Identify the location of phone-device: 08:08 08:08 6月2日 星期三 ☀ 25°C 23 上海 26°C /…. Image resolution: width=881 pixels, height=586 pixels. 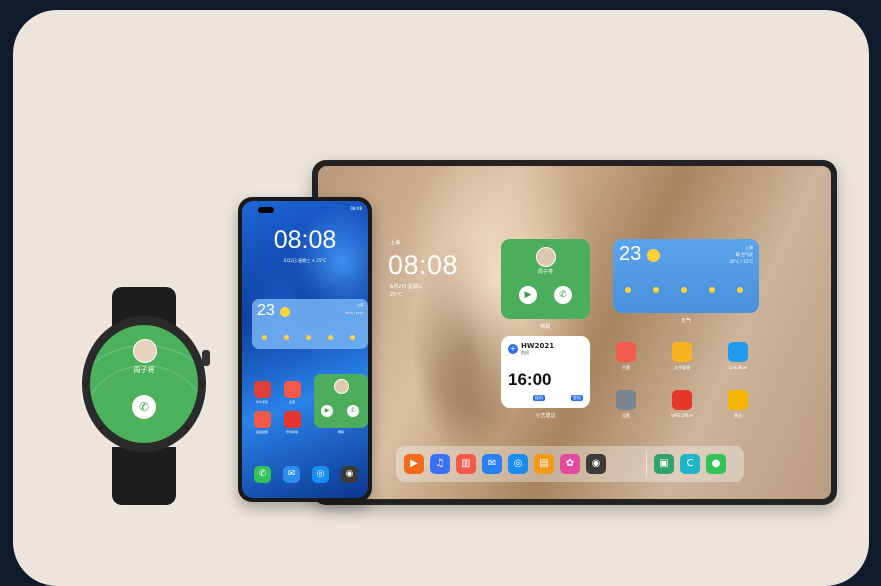
(305, 349).